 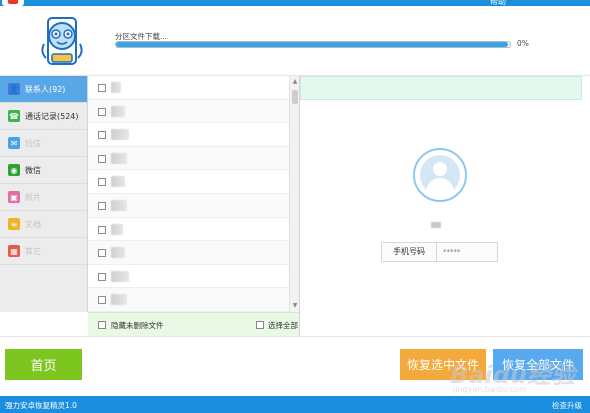 I want to click on wechat-icon: ◉, so click(x=14, y=170).